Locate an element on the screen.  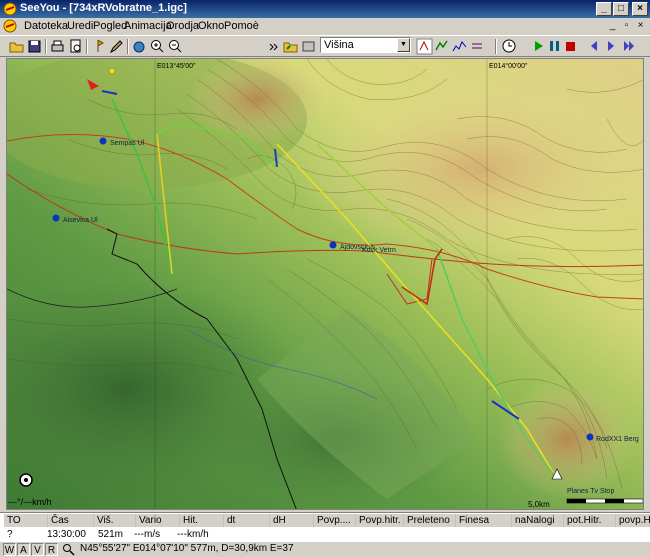
column-header: dt is located at coordinates (247, 520).